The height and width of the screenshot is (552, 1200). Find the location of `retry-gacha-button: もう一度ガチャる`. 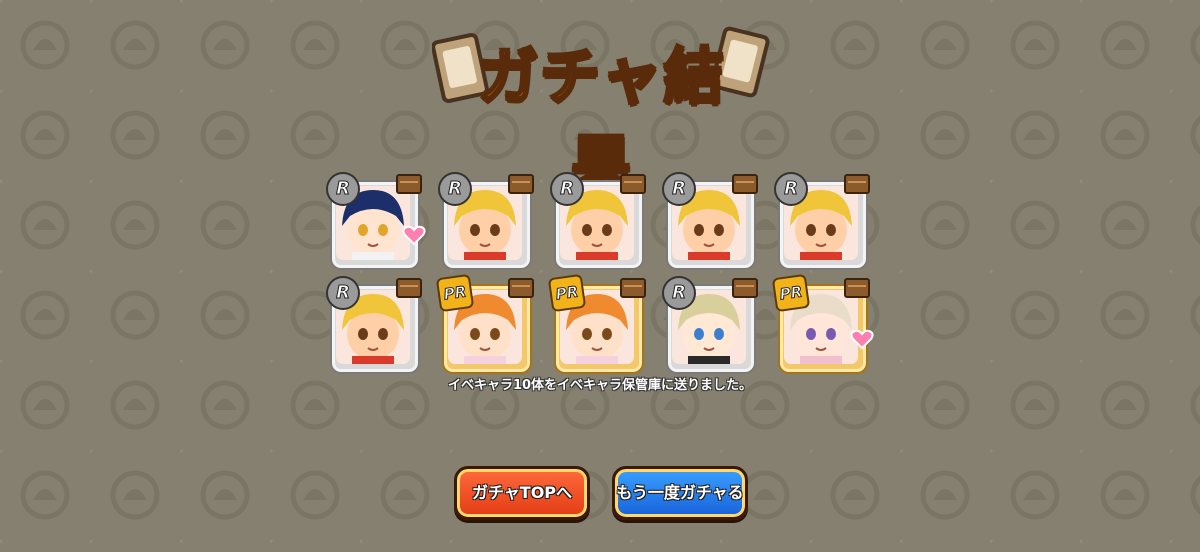

retry-gacha-button: もう一度ガチャる is located at coordinates (680, 493).